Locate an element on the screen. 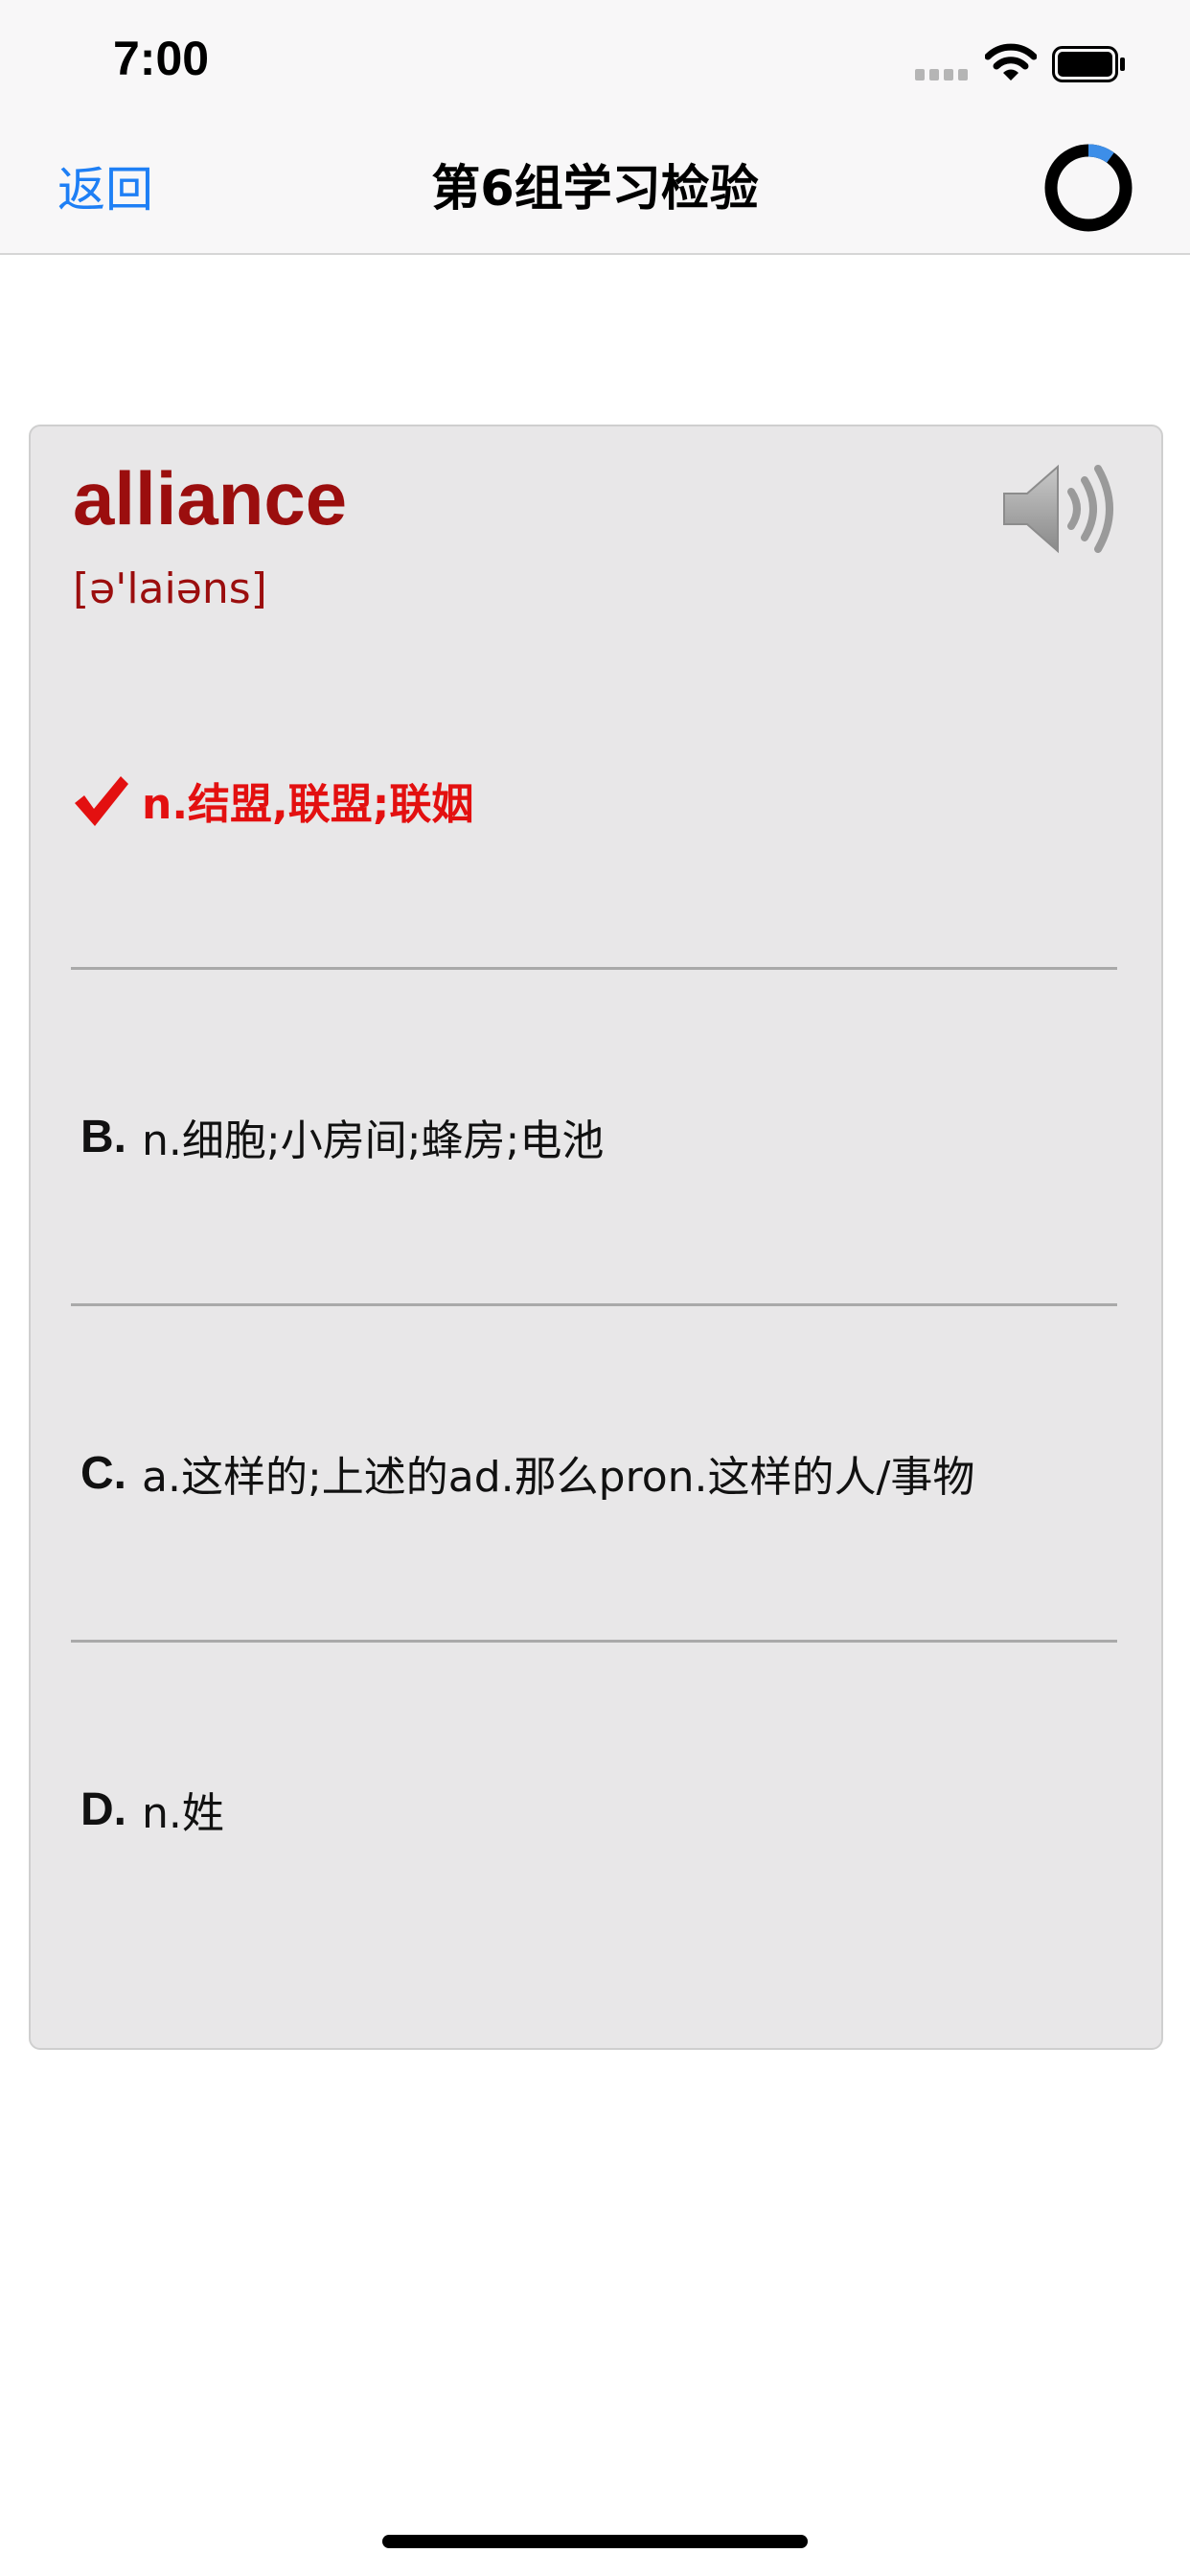 This screenshot has height=2576, width=1190. home-indicator is located at coordinates (595, 2541).